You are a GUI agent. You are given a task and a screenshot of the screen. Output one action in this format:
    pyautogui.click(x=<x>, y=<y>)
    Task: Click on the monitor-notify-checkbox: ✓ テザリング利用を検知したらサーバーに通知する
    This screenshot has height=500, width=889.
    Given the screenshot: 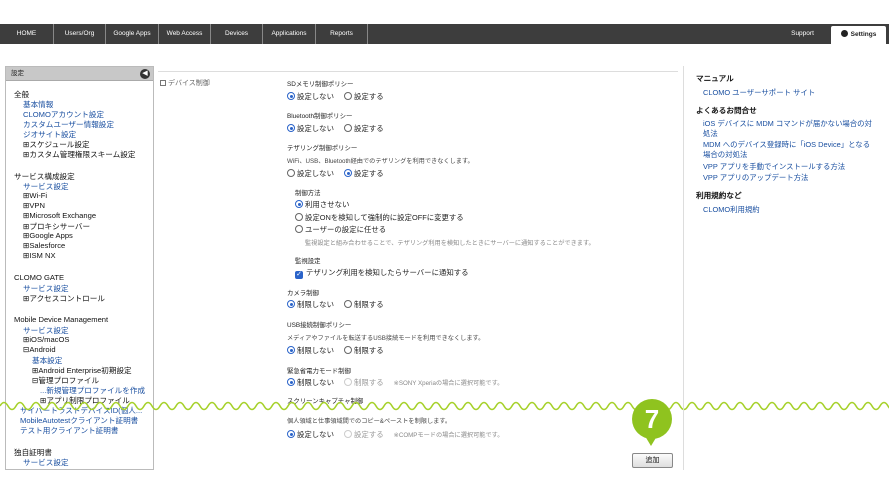 What is the action you would take?
    pyautogui.click(x=382, y=273)
    